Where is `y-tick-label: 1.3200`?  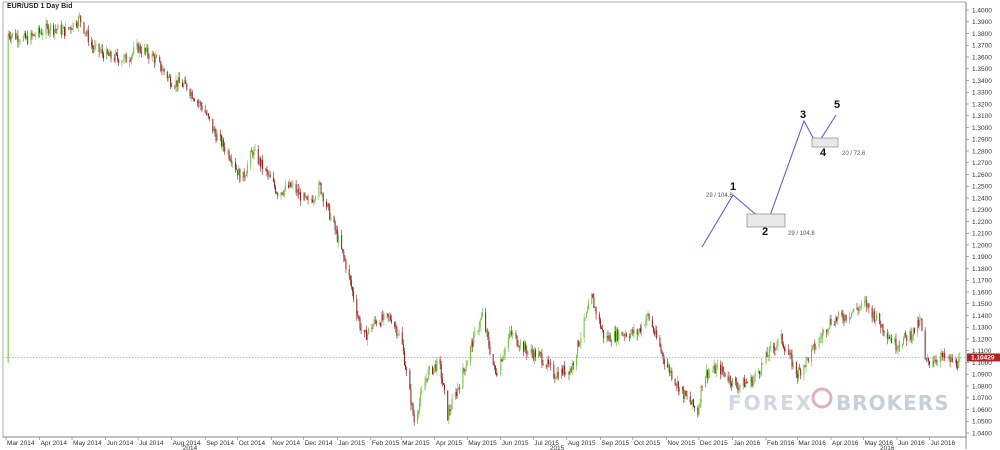
y-tick-label: 1.3200 is located at coordinates (982, 104).